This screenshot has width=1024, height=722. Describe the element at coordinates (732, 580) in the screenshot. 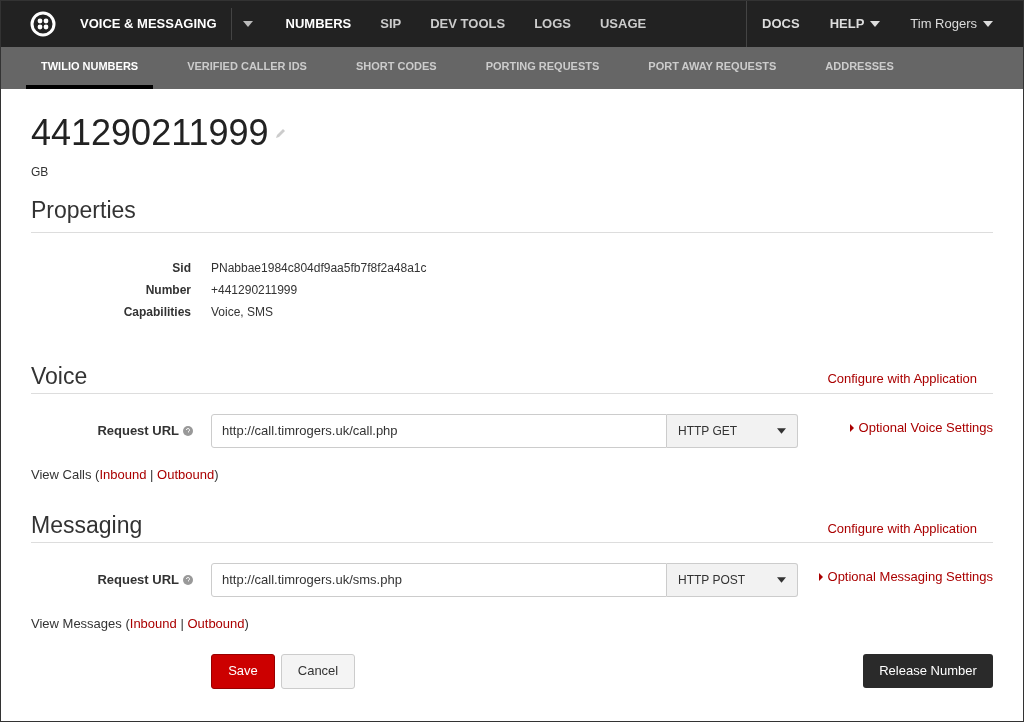

I see `method-select: HTTP POST` at that location.